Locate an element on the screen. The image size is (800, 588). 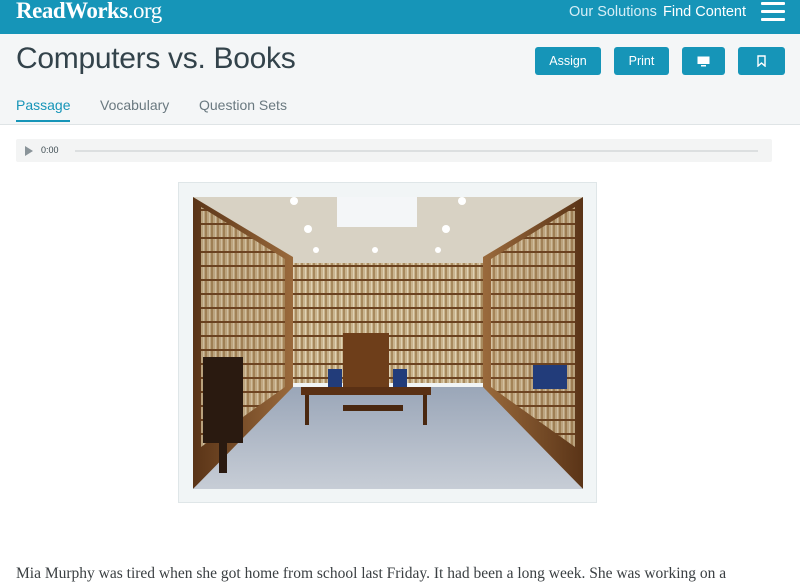
page-title: Computers vs. Books is located at coordinates (156, 58).